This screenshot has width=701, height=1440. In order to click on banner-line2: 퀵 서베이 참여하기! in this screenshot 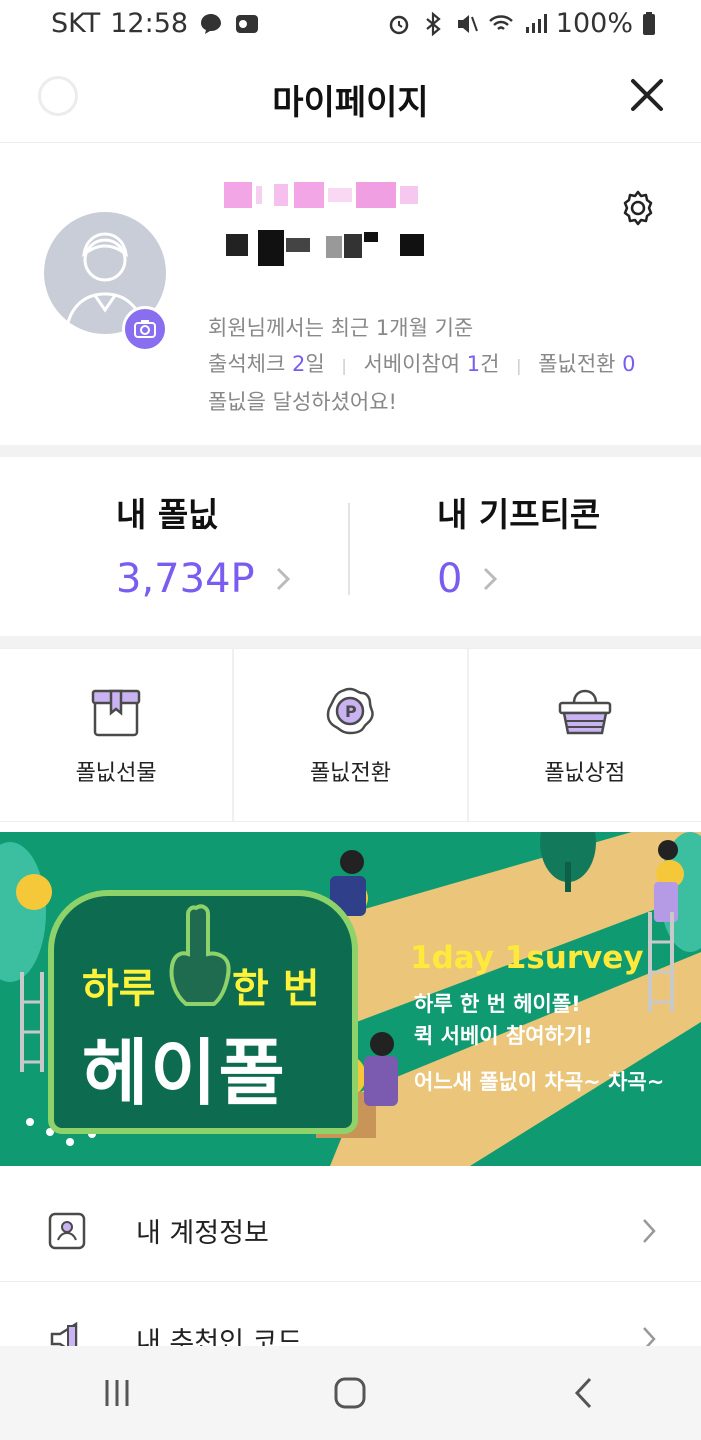, I will do `click(503, 1036)`.